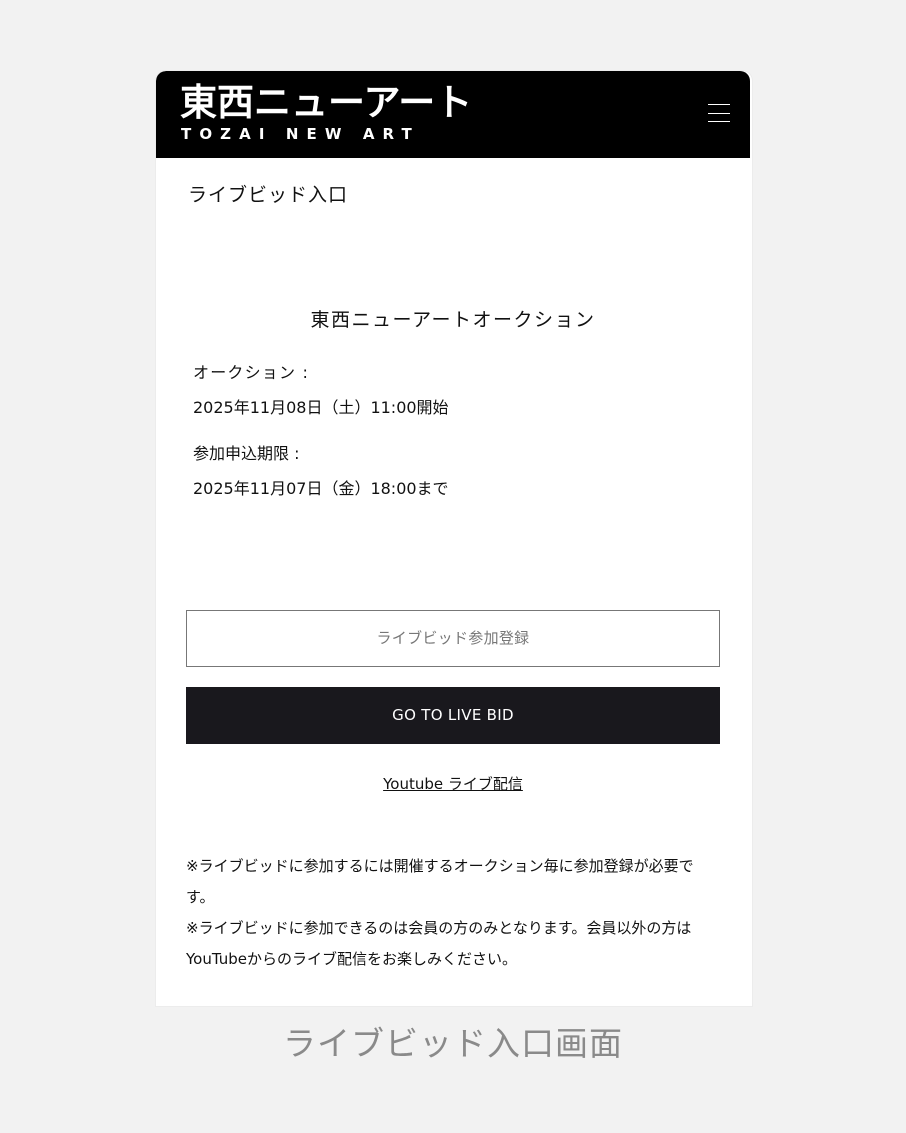  What do you see at coordinates (300, 134) in the screenshot?
I see `logo-english: TOZAI NEW ART` at bounding box center [300, 134].